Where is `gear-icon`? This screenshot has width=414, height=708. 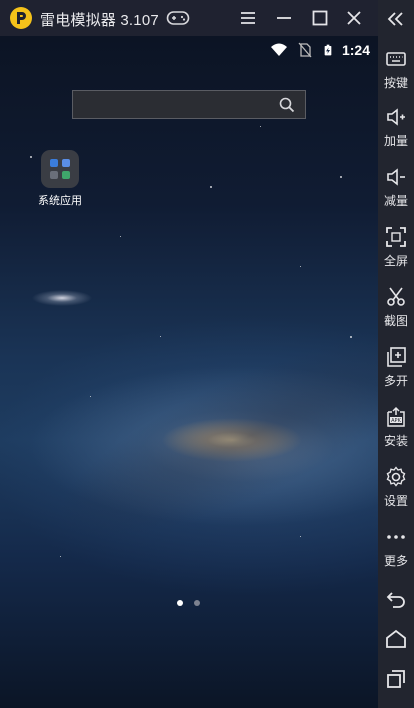
gear-icon is located at coordinates (396, 476).